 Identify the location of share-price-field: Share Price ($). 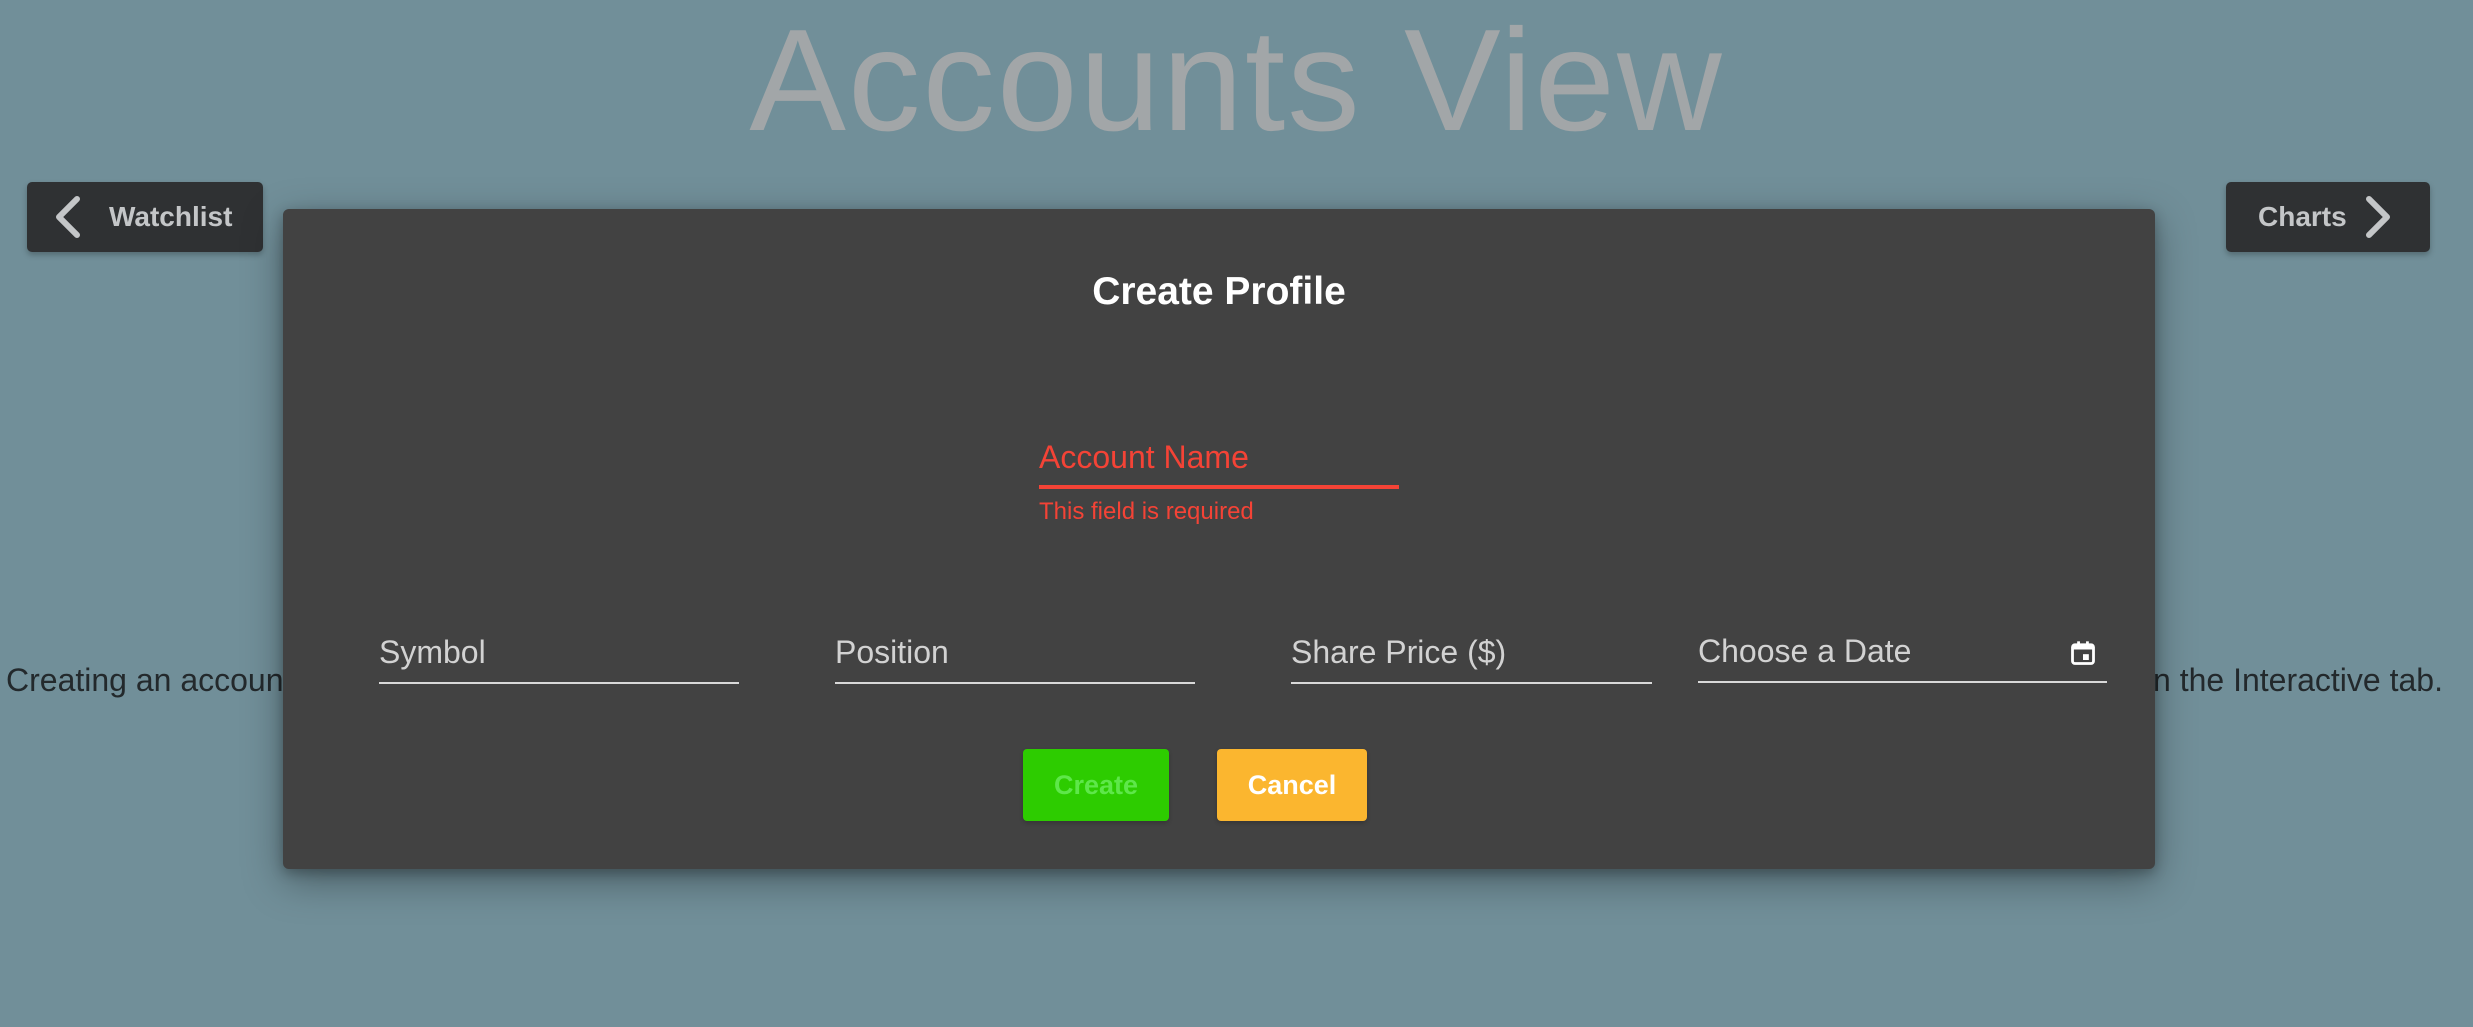
(1471, 649).